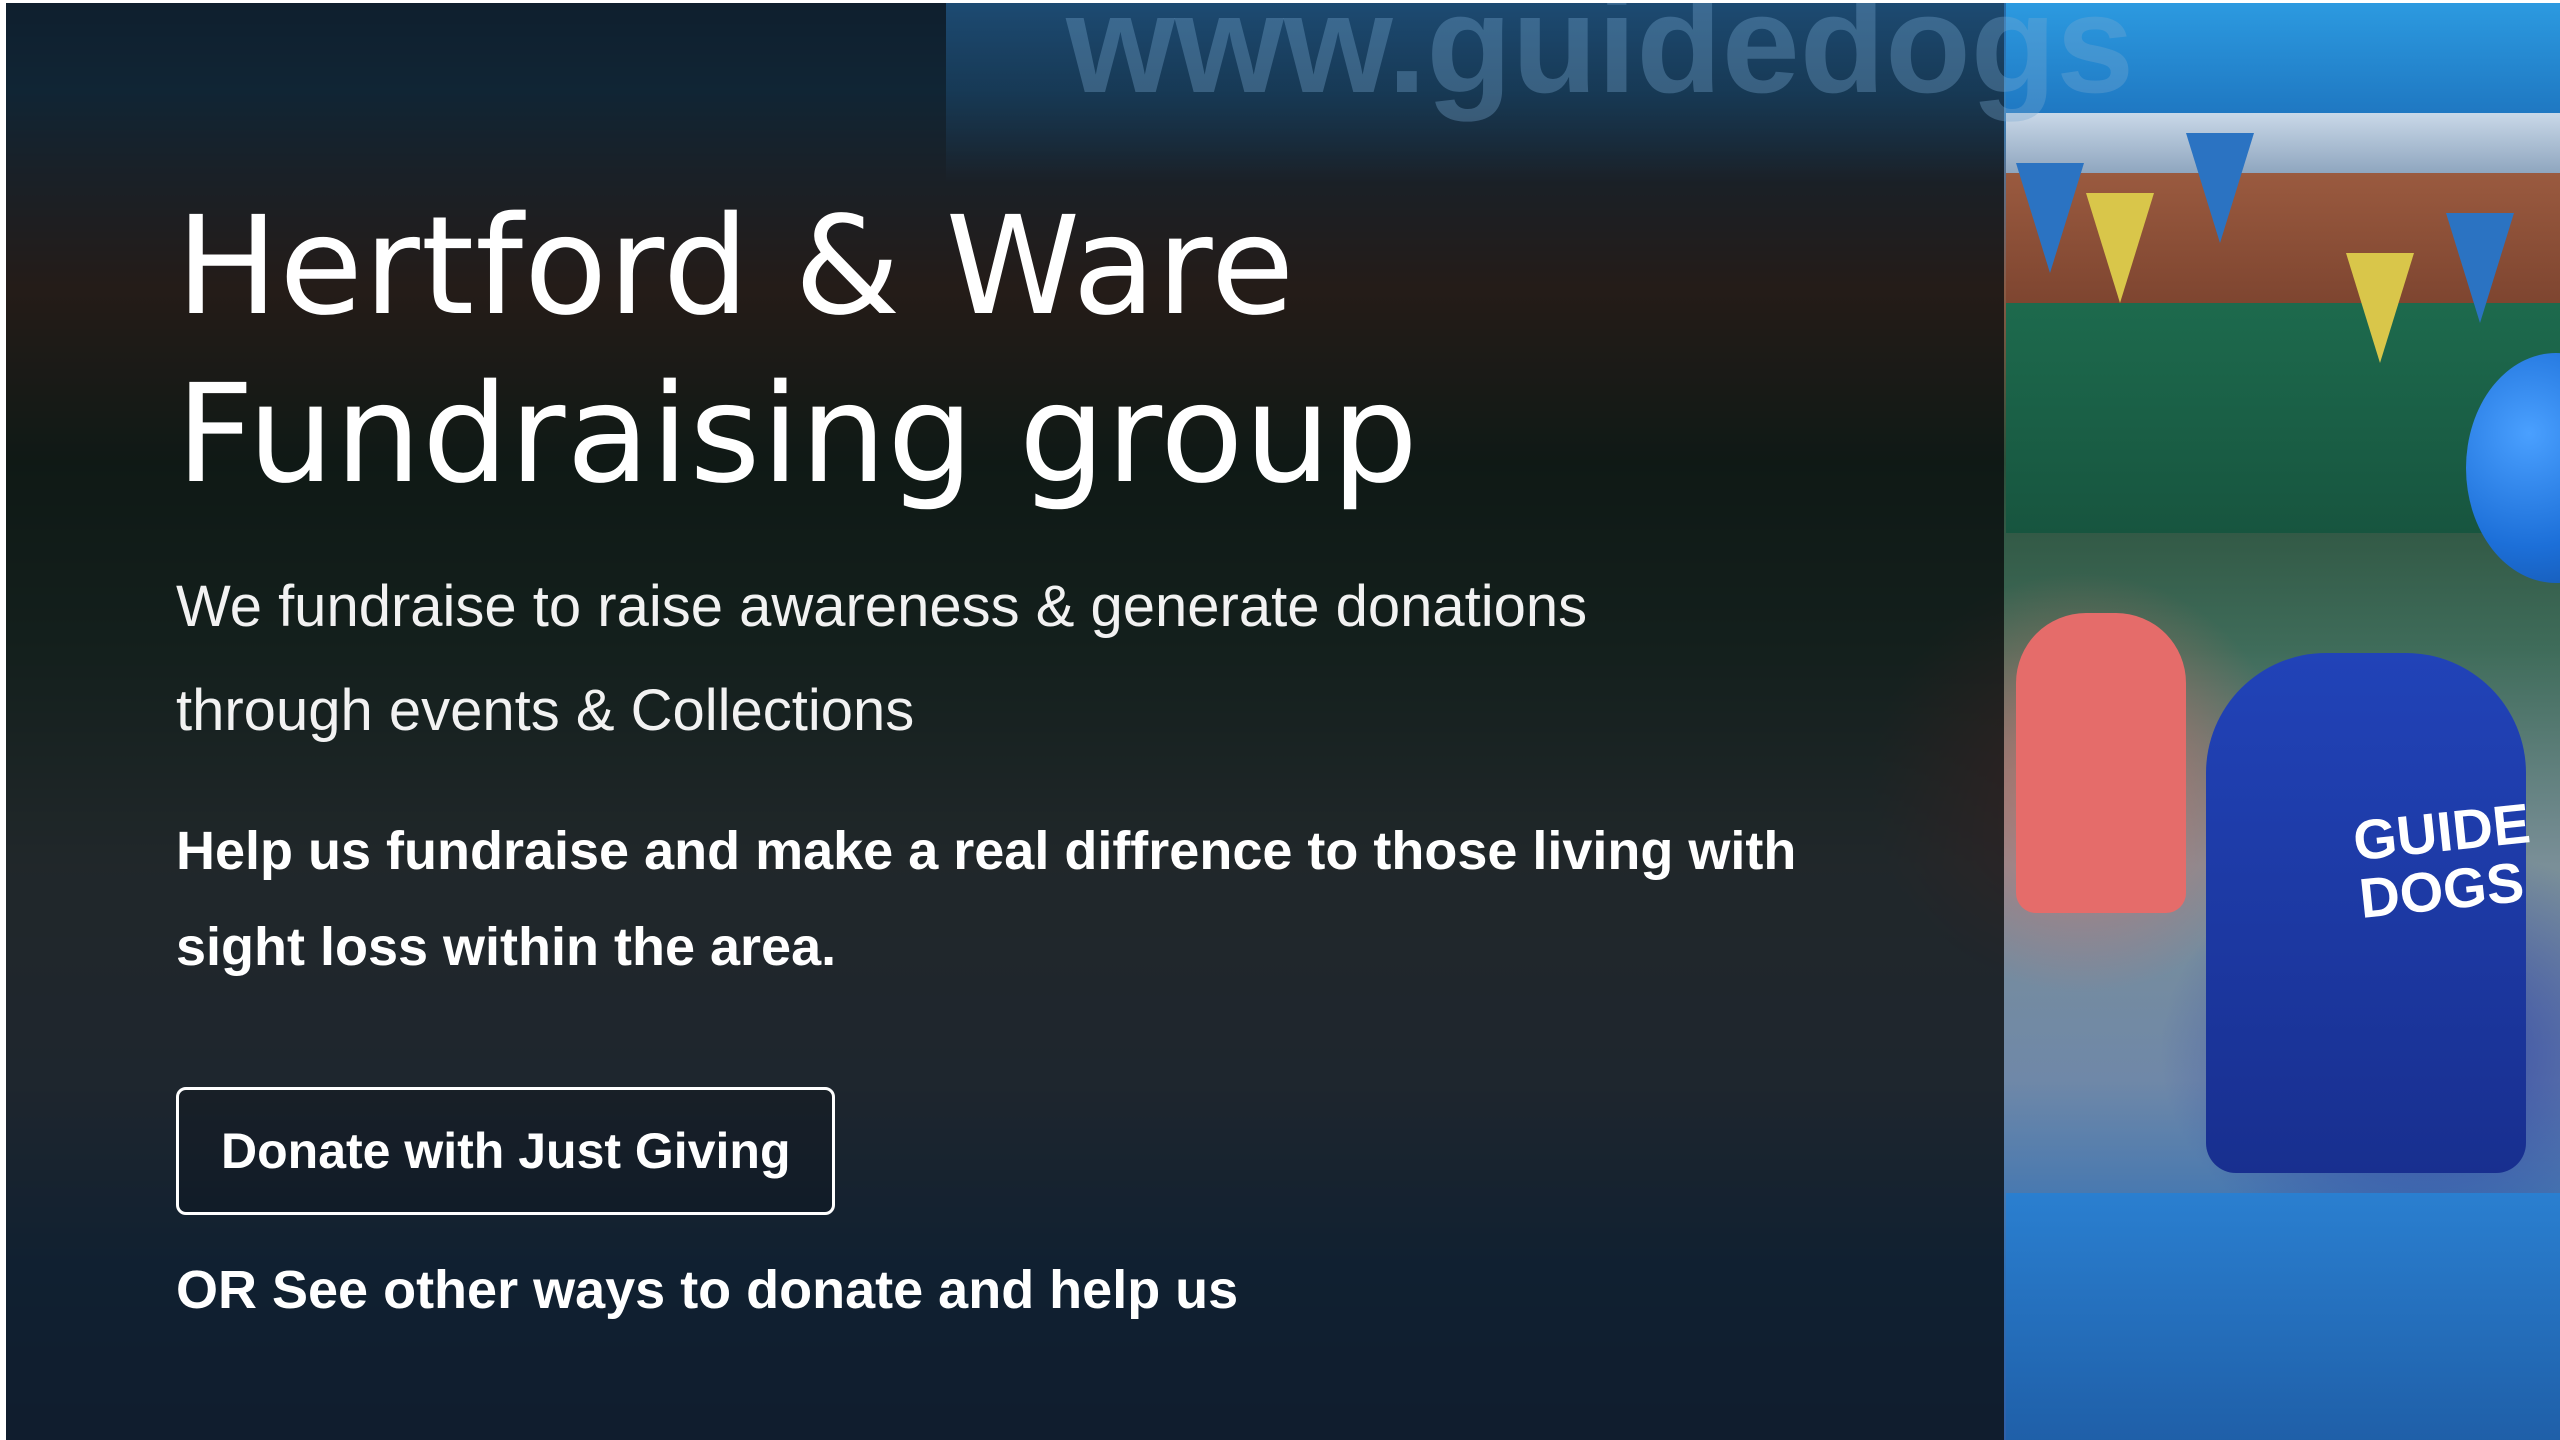  Describe the element at coordinates (797, 435) in the screenshot. I see `title-line-2: Fundraising group` at that location.